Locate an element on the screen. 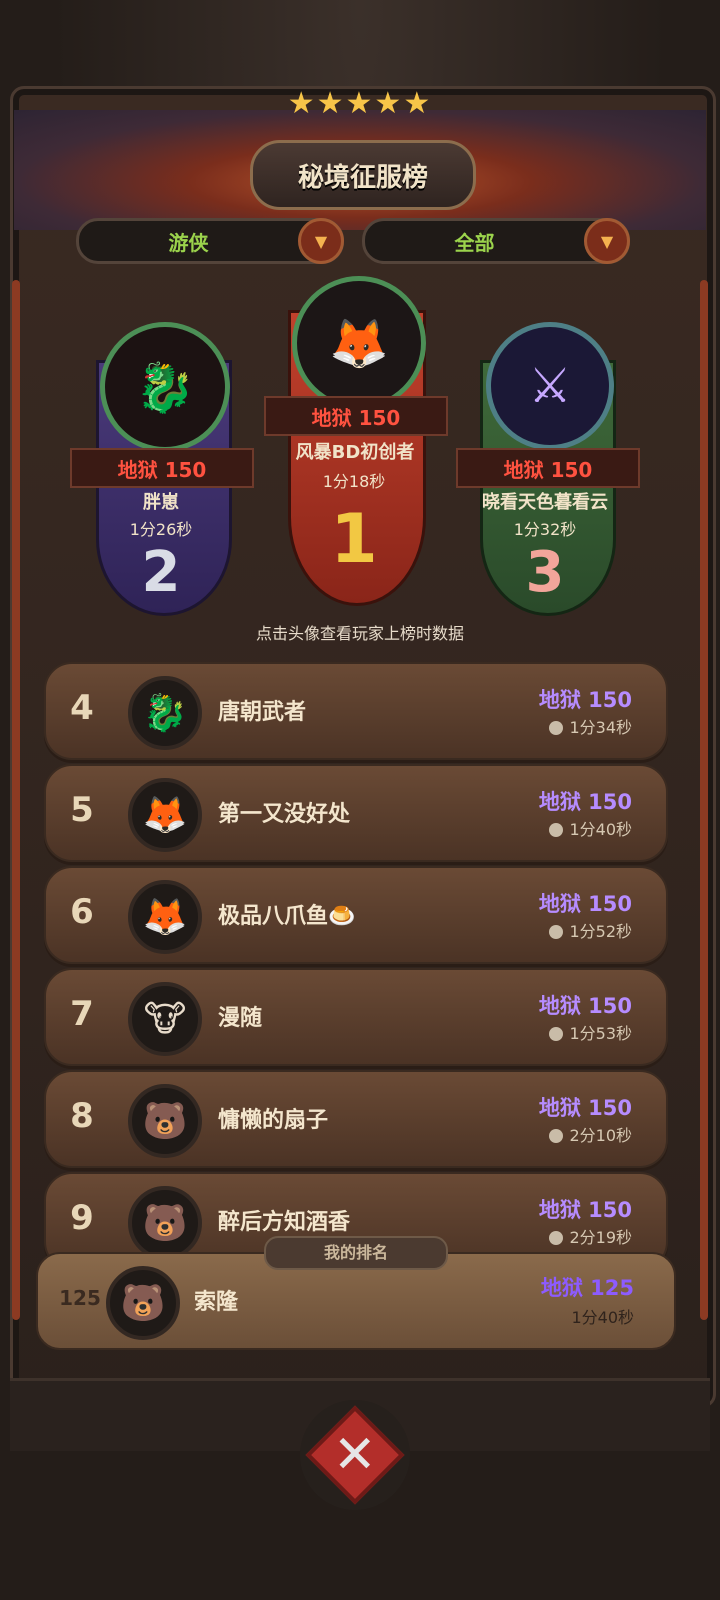  class-filter-label: 游侠 is located at coordinates (188, 242).